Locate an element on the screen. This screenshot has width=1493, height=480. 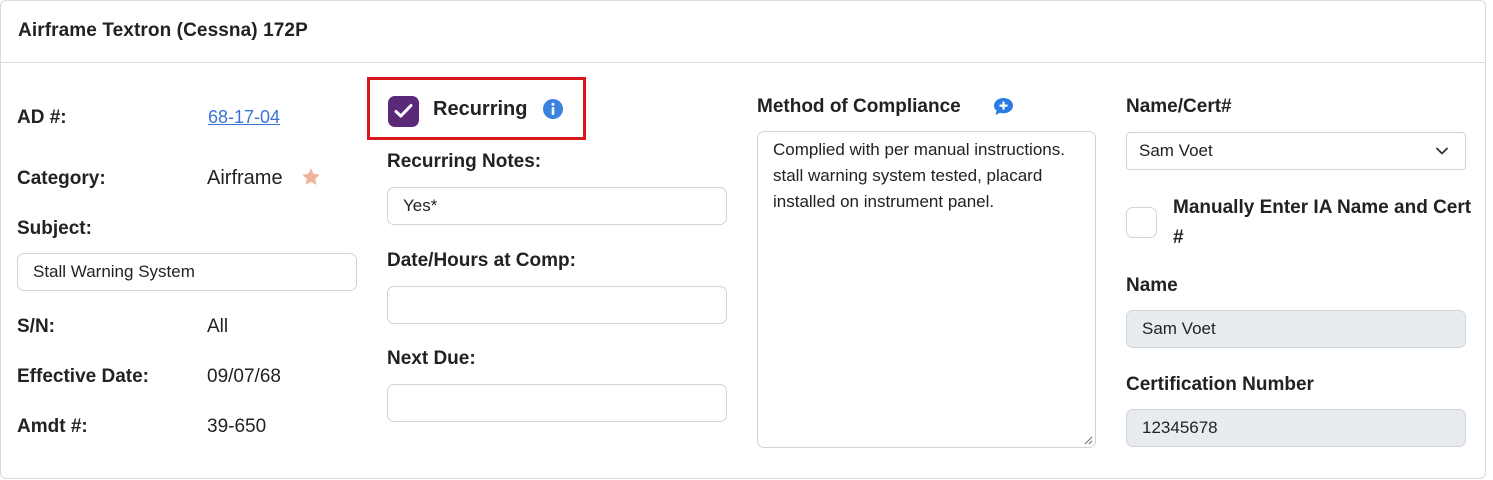
next-due-input is located at coordinates (557, 403).